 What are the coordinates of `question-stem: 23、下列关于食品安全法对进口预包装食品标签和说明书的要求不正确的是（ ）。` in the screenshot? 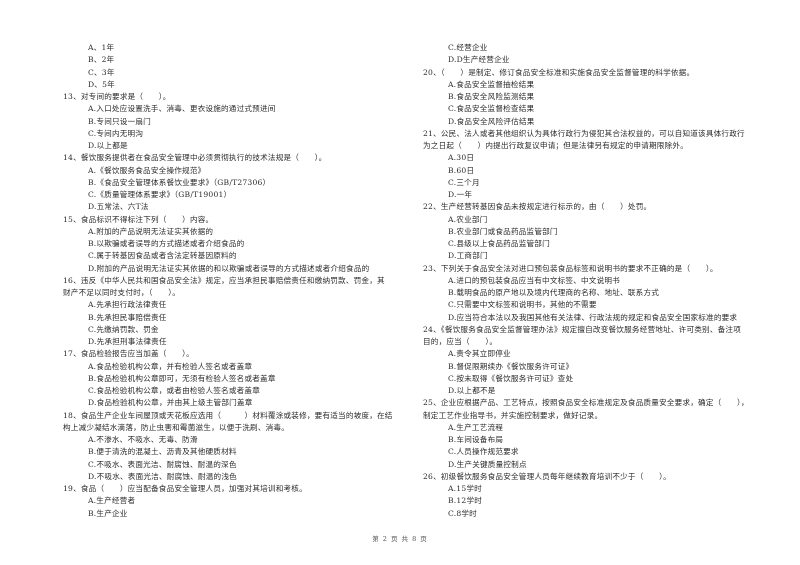 It's located at (570, 268).